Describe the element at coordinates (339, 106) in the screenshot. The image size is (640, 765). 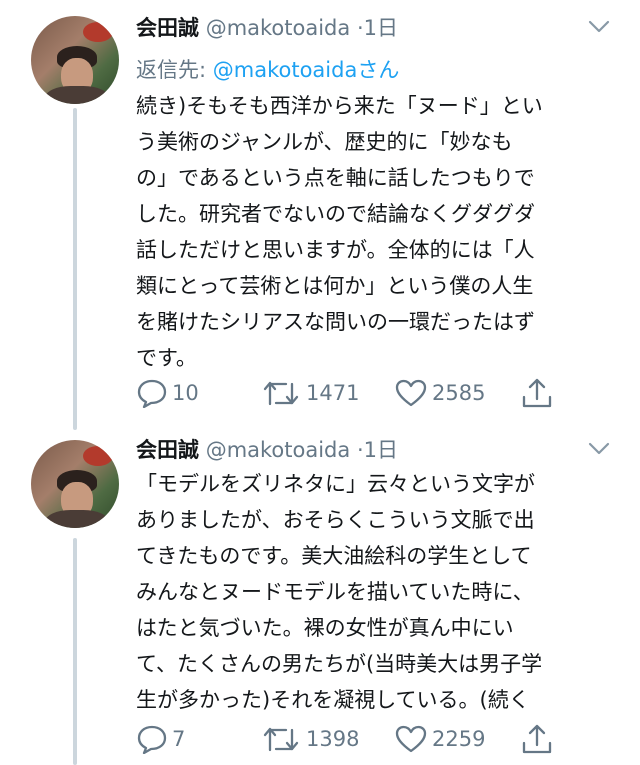
I see `tweet-text-line: 続き)そもそも西洋から来た「ヌード」とい` at that location.